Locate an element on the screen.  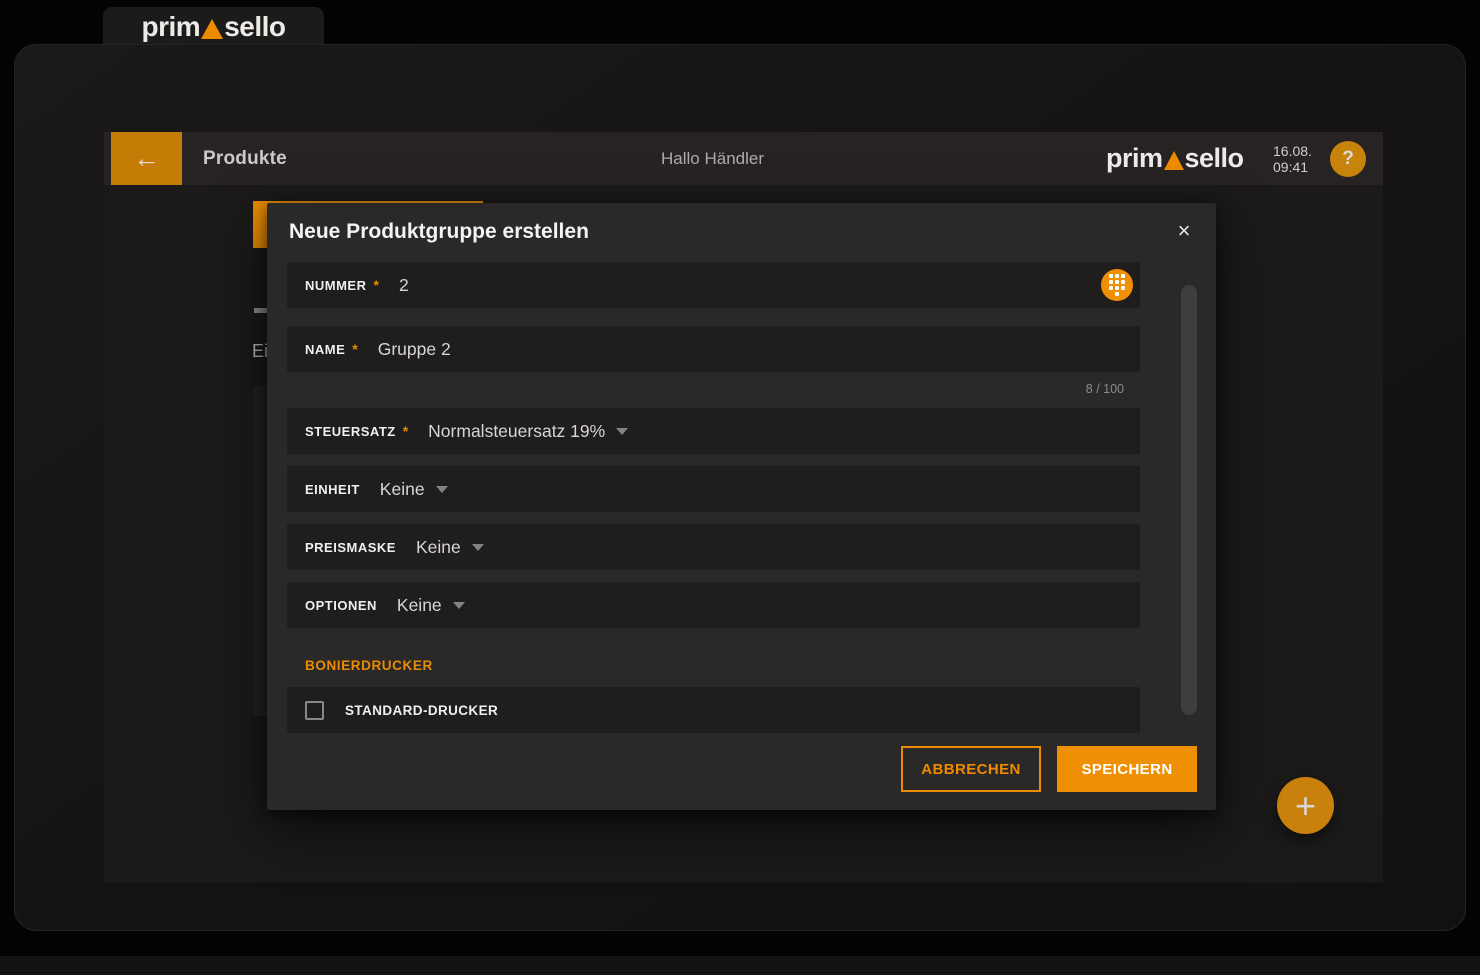
greeting-text: Hallo Händler is located at coordinates (712, 158).